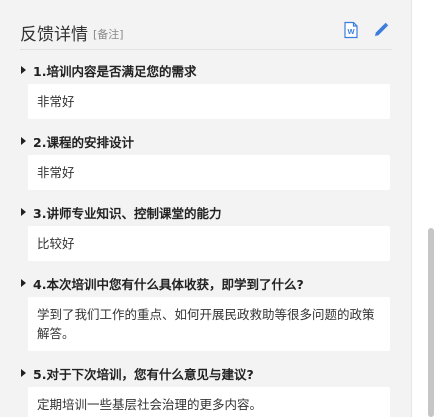 The width and height of the screenshot is (434, 417). I want to click on list-item: 2.课程的安排设计 非常好, so click(206, 160).